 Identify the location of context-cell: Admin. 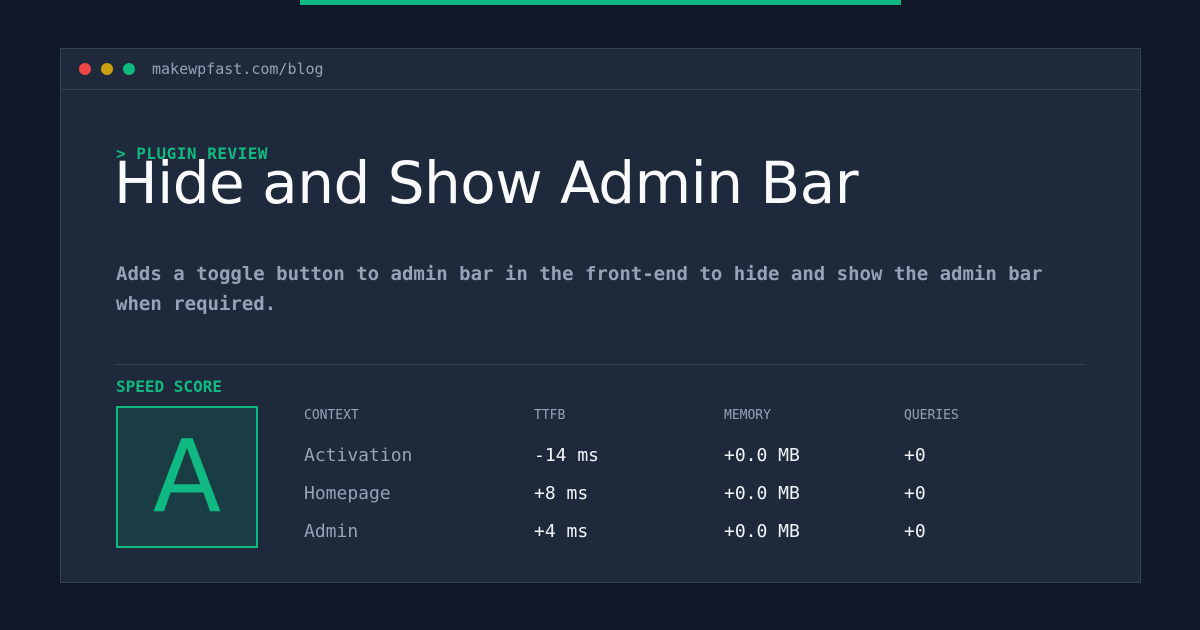
(331, 531).